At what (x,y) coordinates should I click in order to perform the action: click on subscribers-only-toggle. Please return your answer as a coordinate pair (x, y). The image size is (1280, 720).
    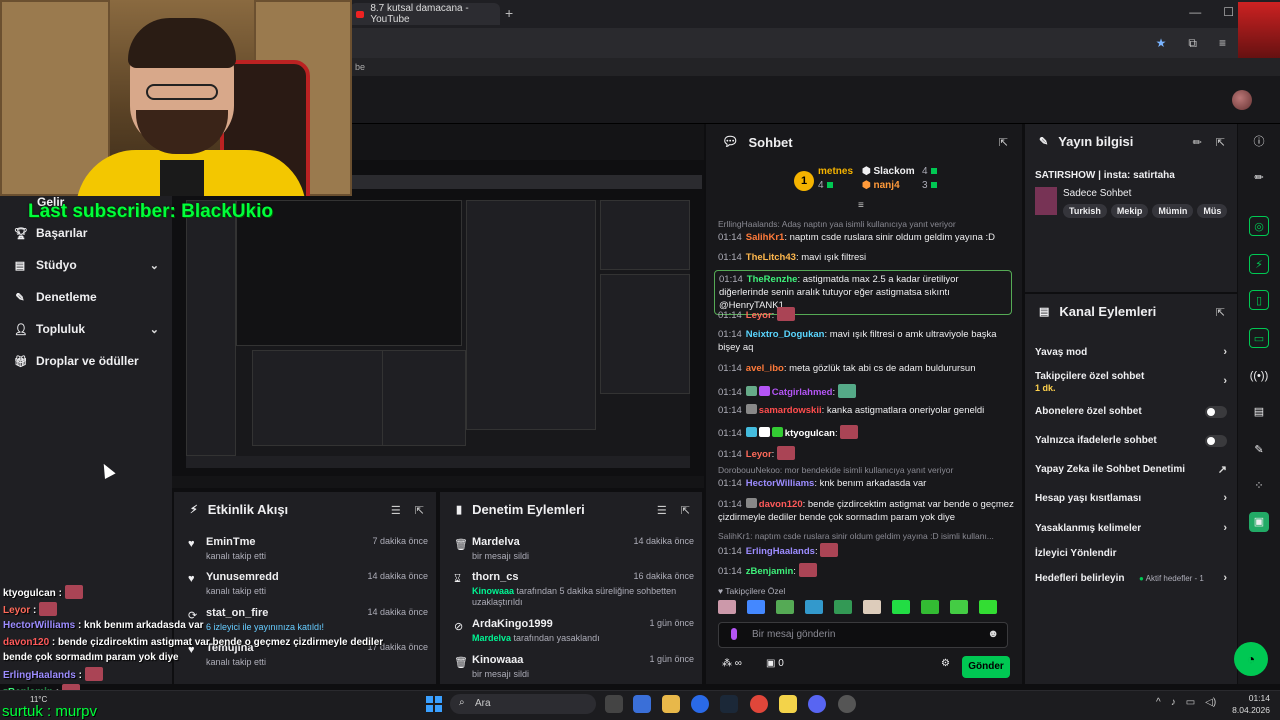
    Looking at the image, I should click on (1216, 412).